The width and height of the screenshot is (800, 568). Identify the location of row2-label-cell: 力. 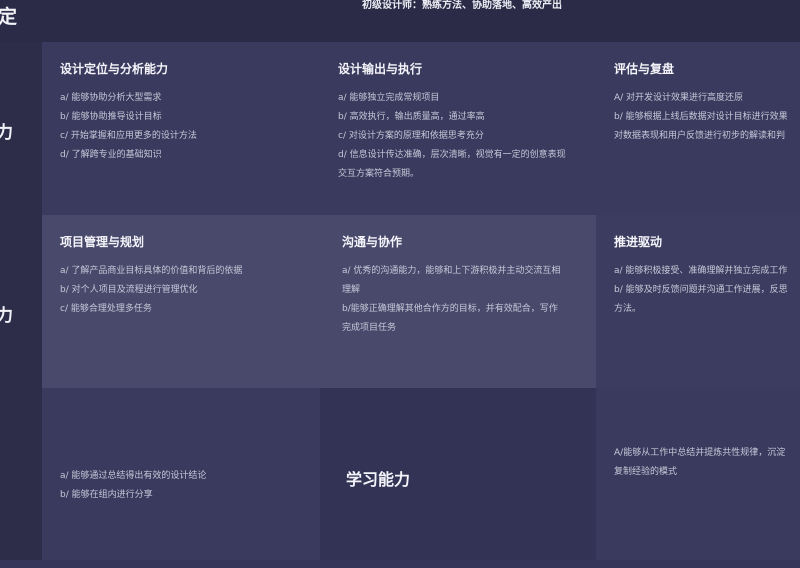
(21, 301).